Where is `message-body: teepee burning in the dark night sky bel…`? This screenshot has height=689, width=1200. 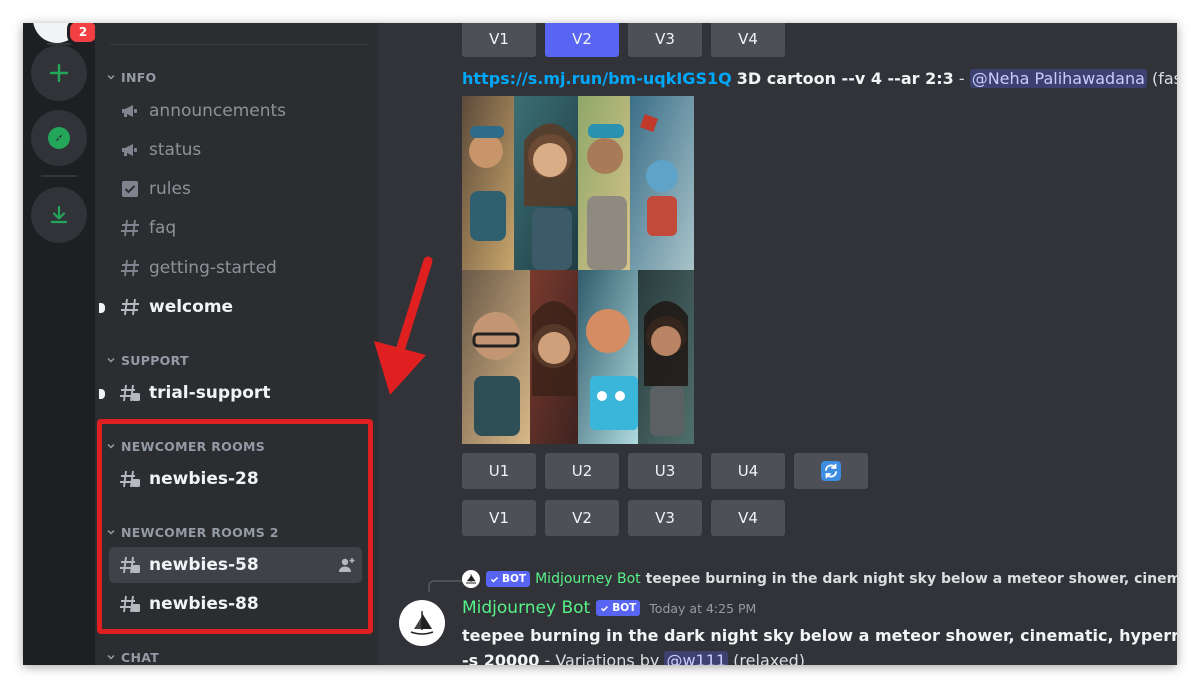
message-body: teepee burning in the dark night sky bel… is located at coordinates (819, 644).